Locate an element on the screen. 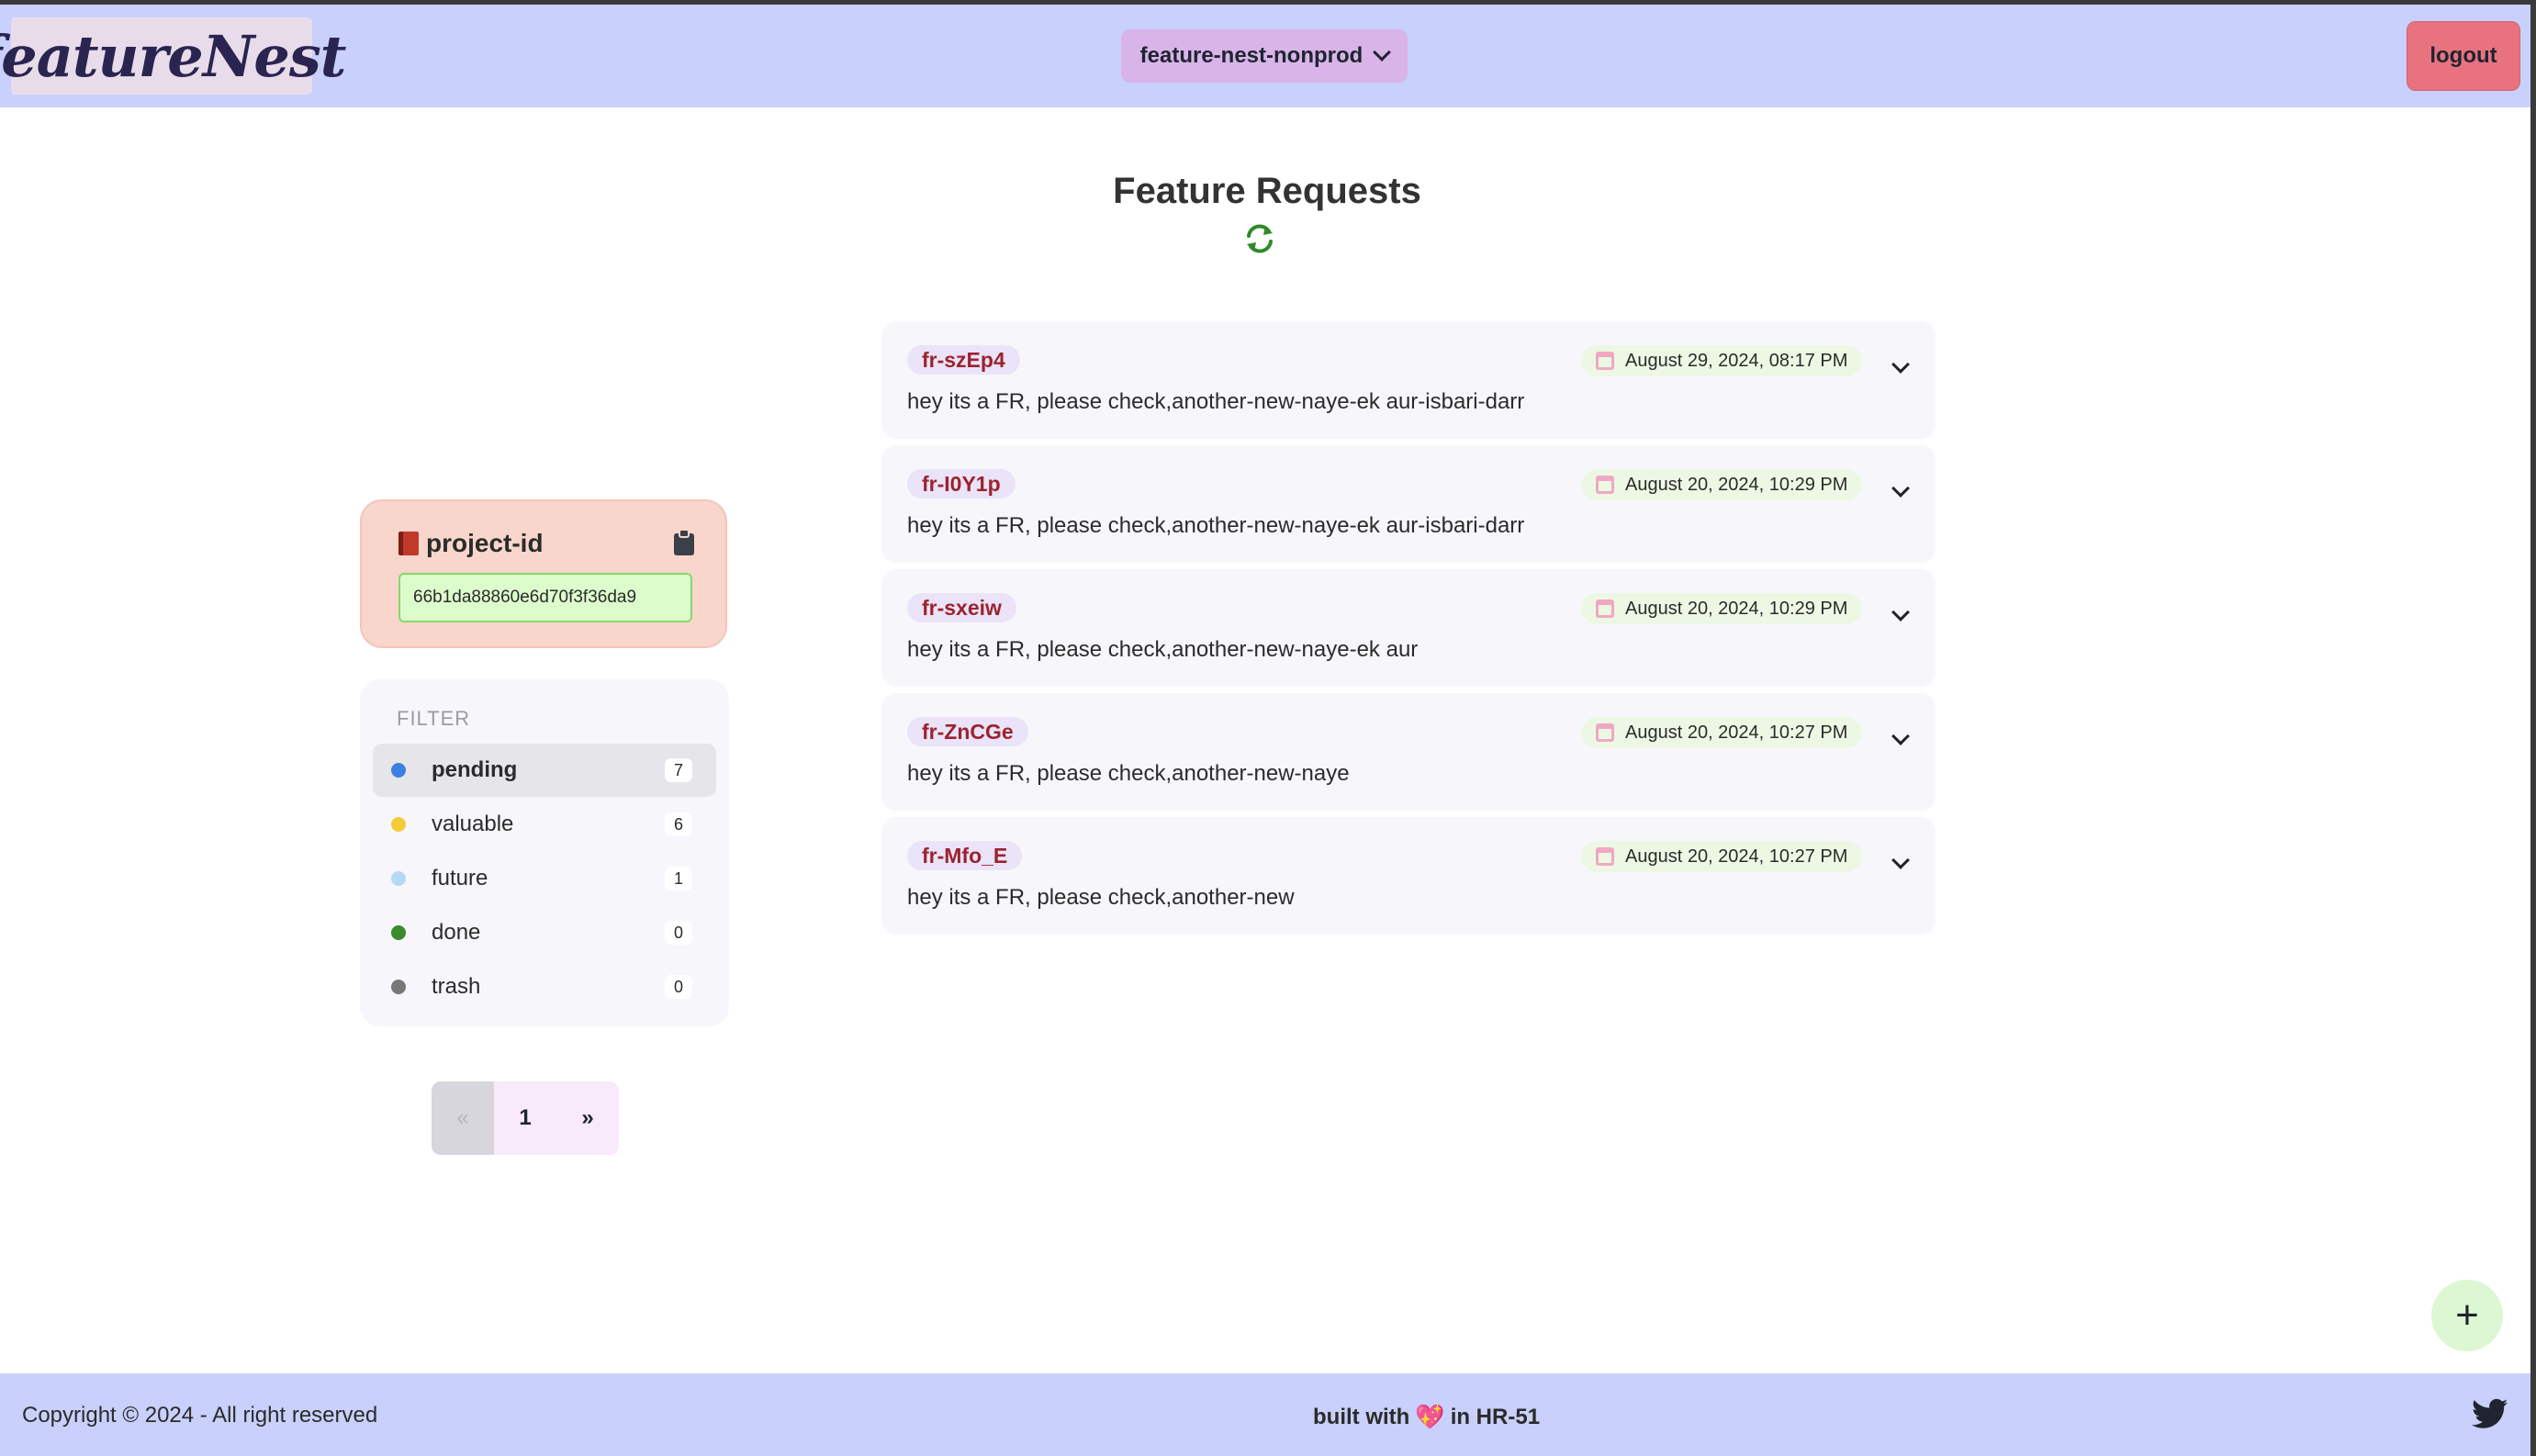  filter-item-count: 7 is located at coordinates (678, 770).